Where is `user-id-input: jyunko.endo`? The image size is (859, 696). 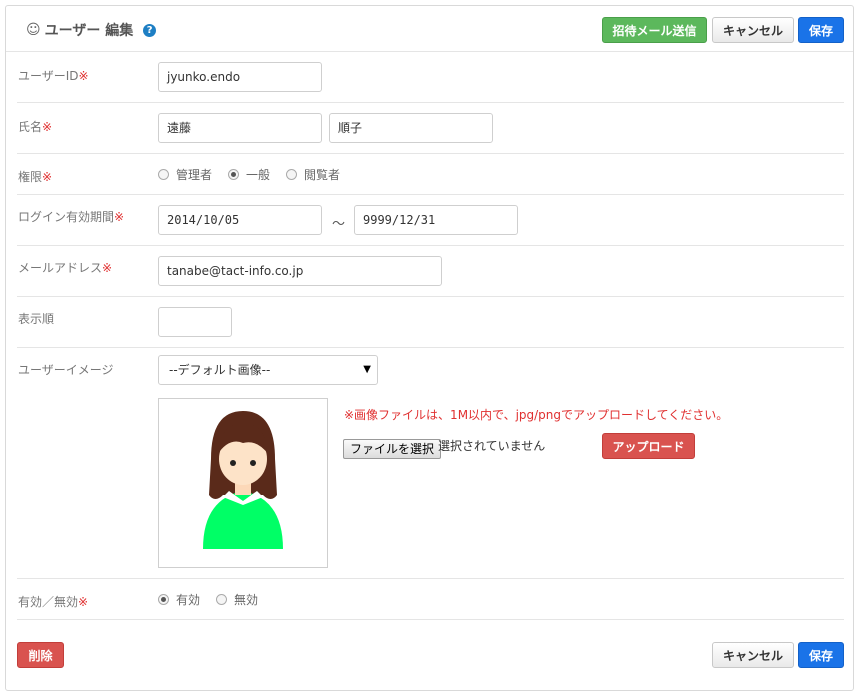
user-id-input: jyunko.endo is located at coordinates (240, 77).